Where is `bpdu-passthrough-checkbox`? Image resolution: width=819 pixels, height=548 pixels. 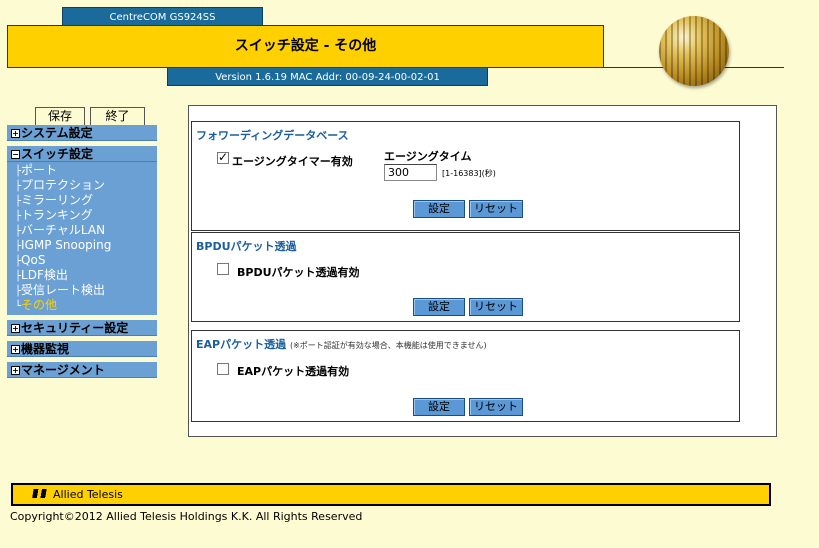
bpdu-passthrough-checkbox is located at coordinates (223, 269).